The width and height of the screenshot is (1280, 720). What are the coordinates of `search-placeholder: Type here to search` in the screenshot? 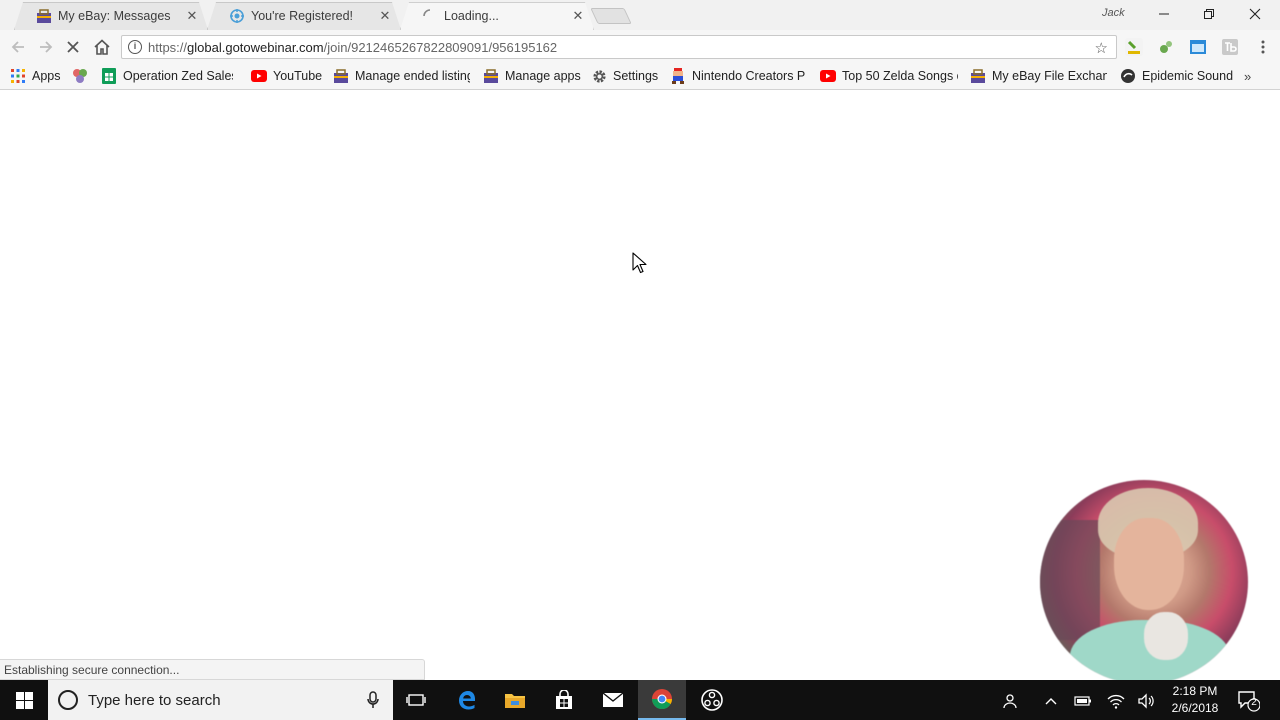 It's located at (154, 700).